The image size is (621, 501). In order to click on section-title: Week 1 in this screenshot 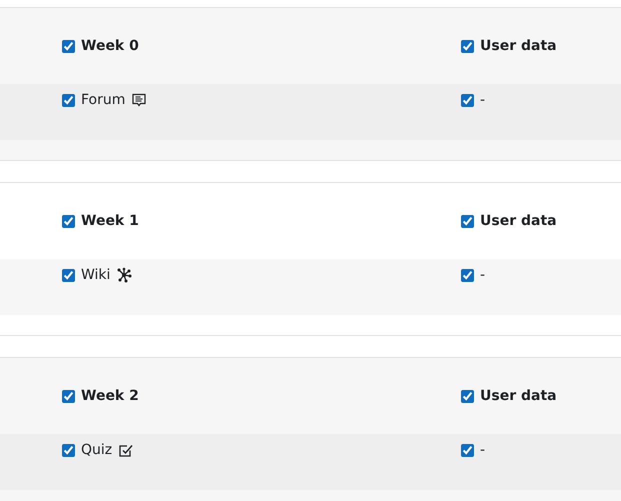, I will do `click(110, 221)`.